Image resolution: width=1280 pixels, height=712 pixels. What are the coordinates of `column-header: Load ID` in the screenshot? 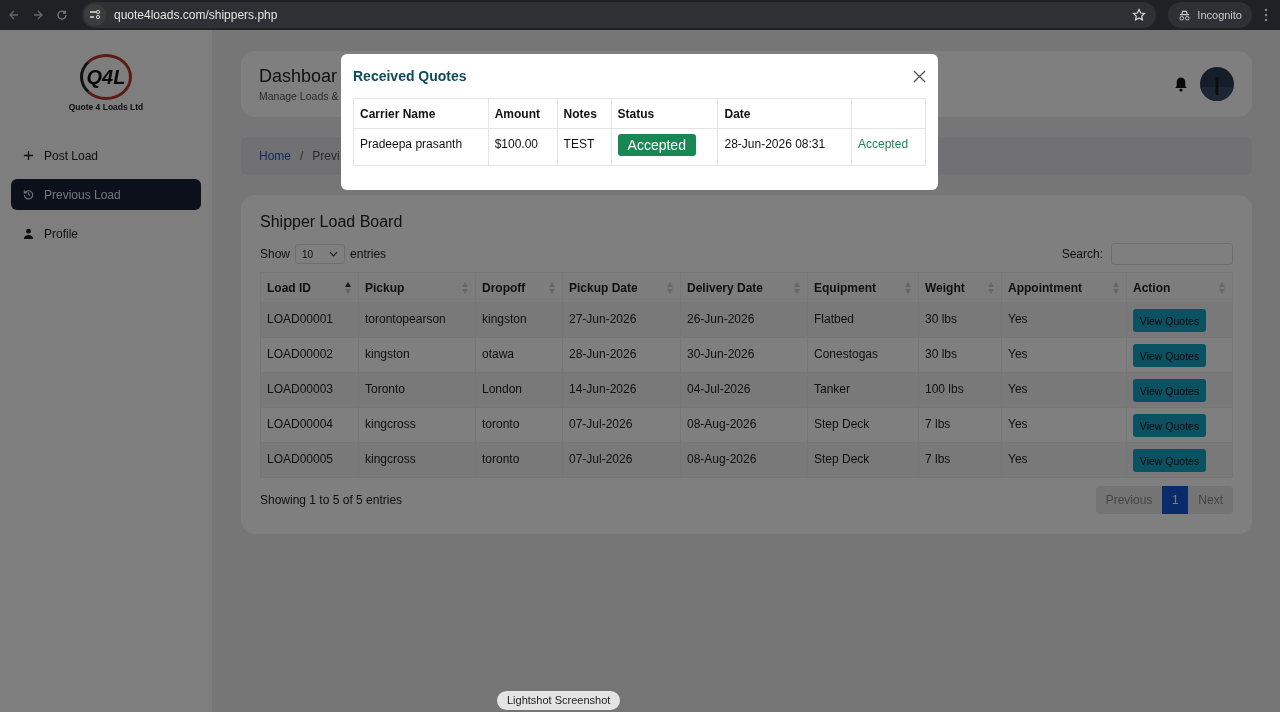 It's located at (309, 287).